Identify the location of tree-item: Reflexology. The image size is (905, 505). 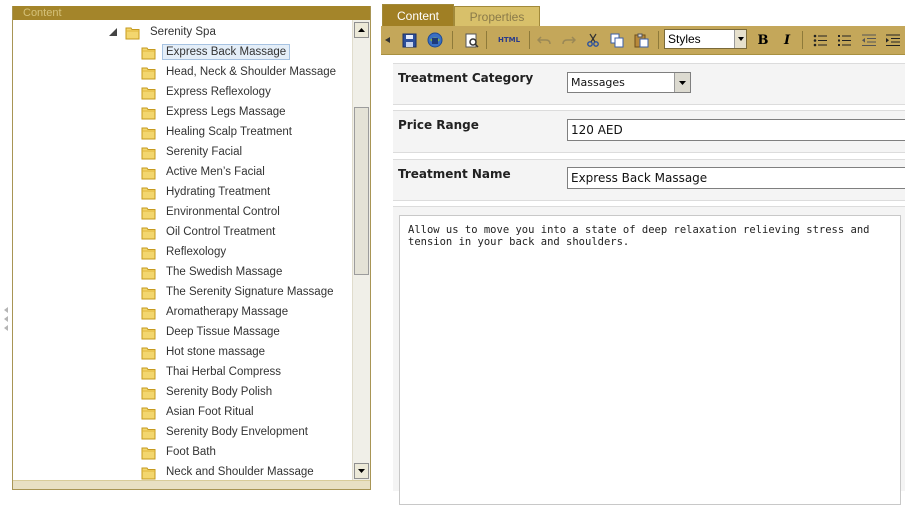
(185, 252).